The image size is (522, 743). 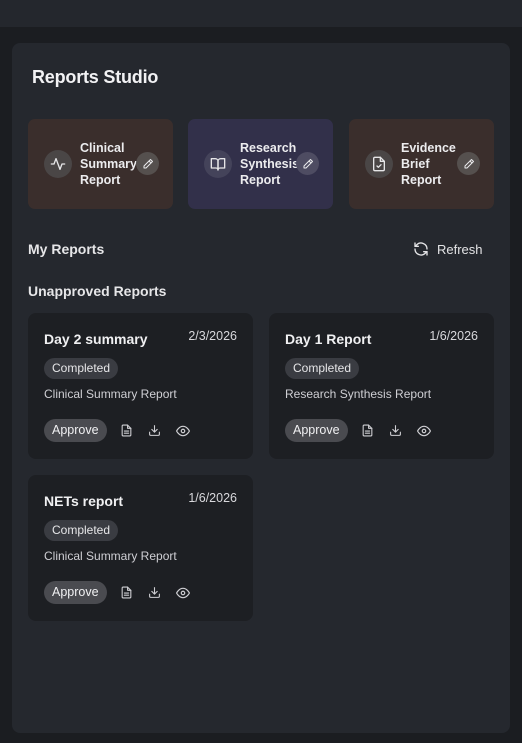 I want to click on unapproved-reports-heading: Unapproved Reports, so click(x=97, y=291).